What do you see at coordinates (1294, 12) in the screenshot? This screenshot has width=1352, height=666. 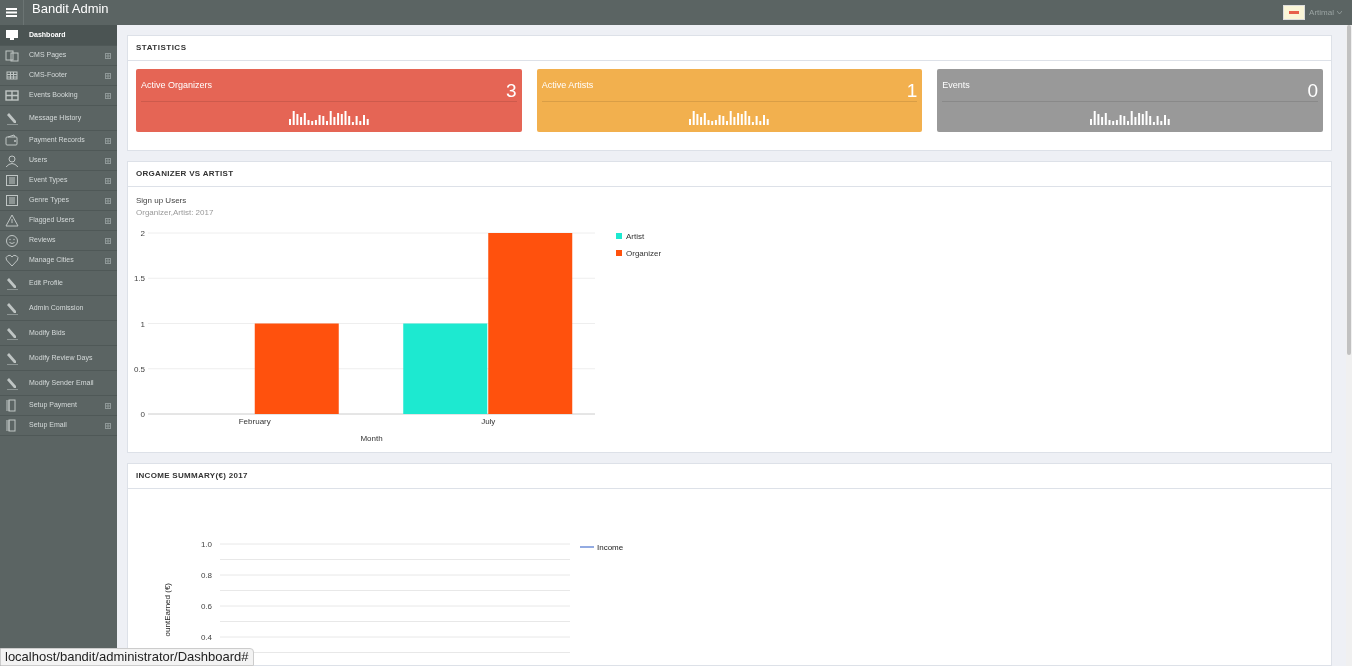 I see `logo-icon` at bounding box center [1294, 12].